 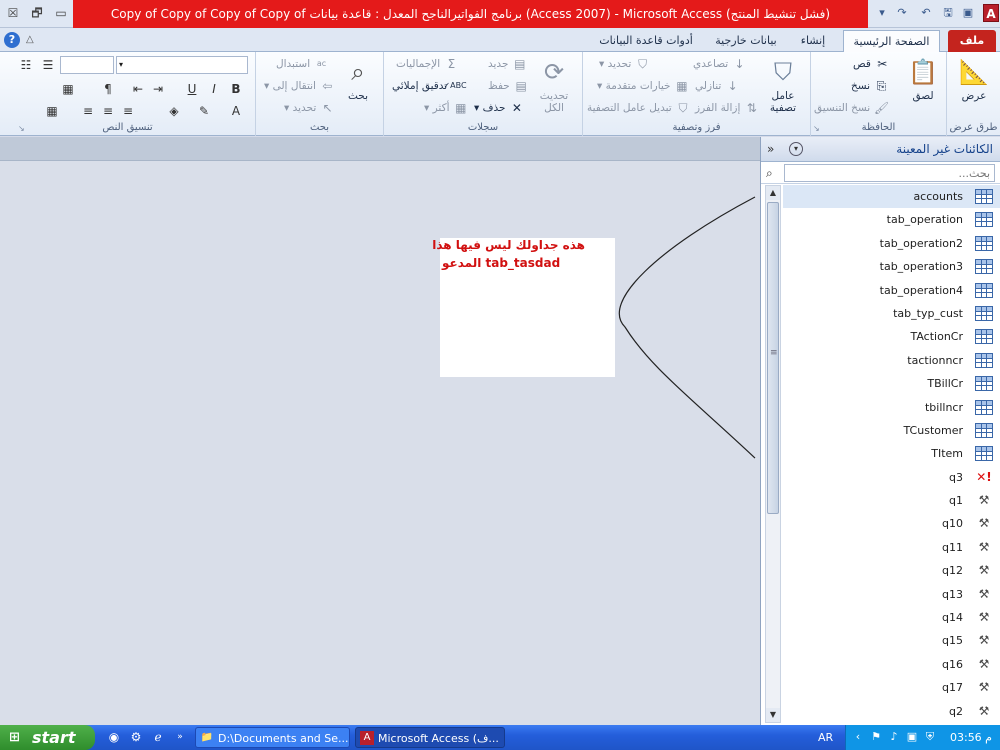 I want to click on grid-icon: ▦, so click(x=52, y=111).